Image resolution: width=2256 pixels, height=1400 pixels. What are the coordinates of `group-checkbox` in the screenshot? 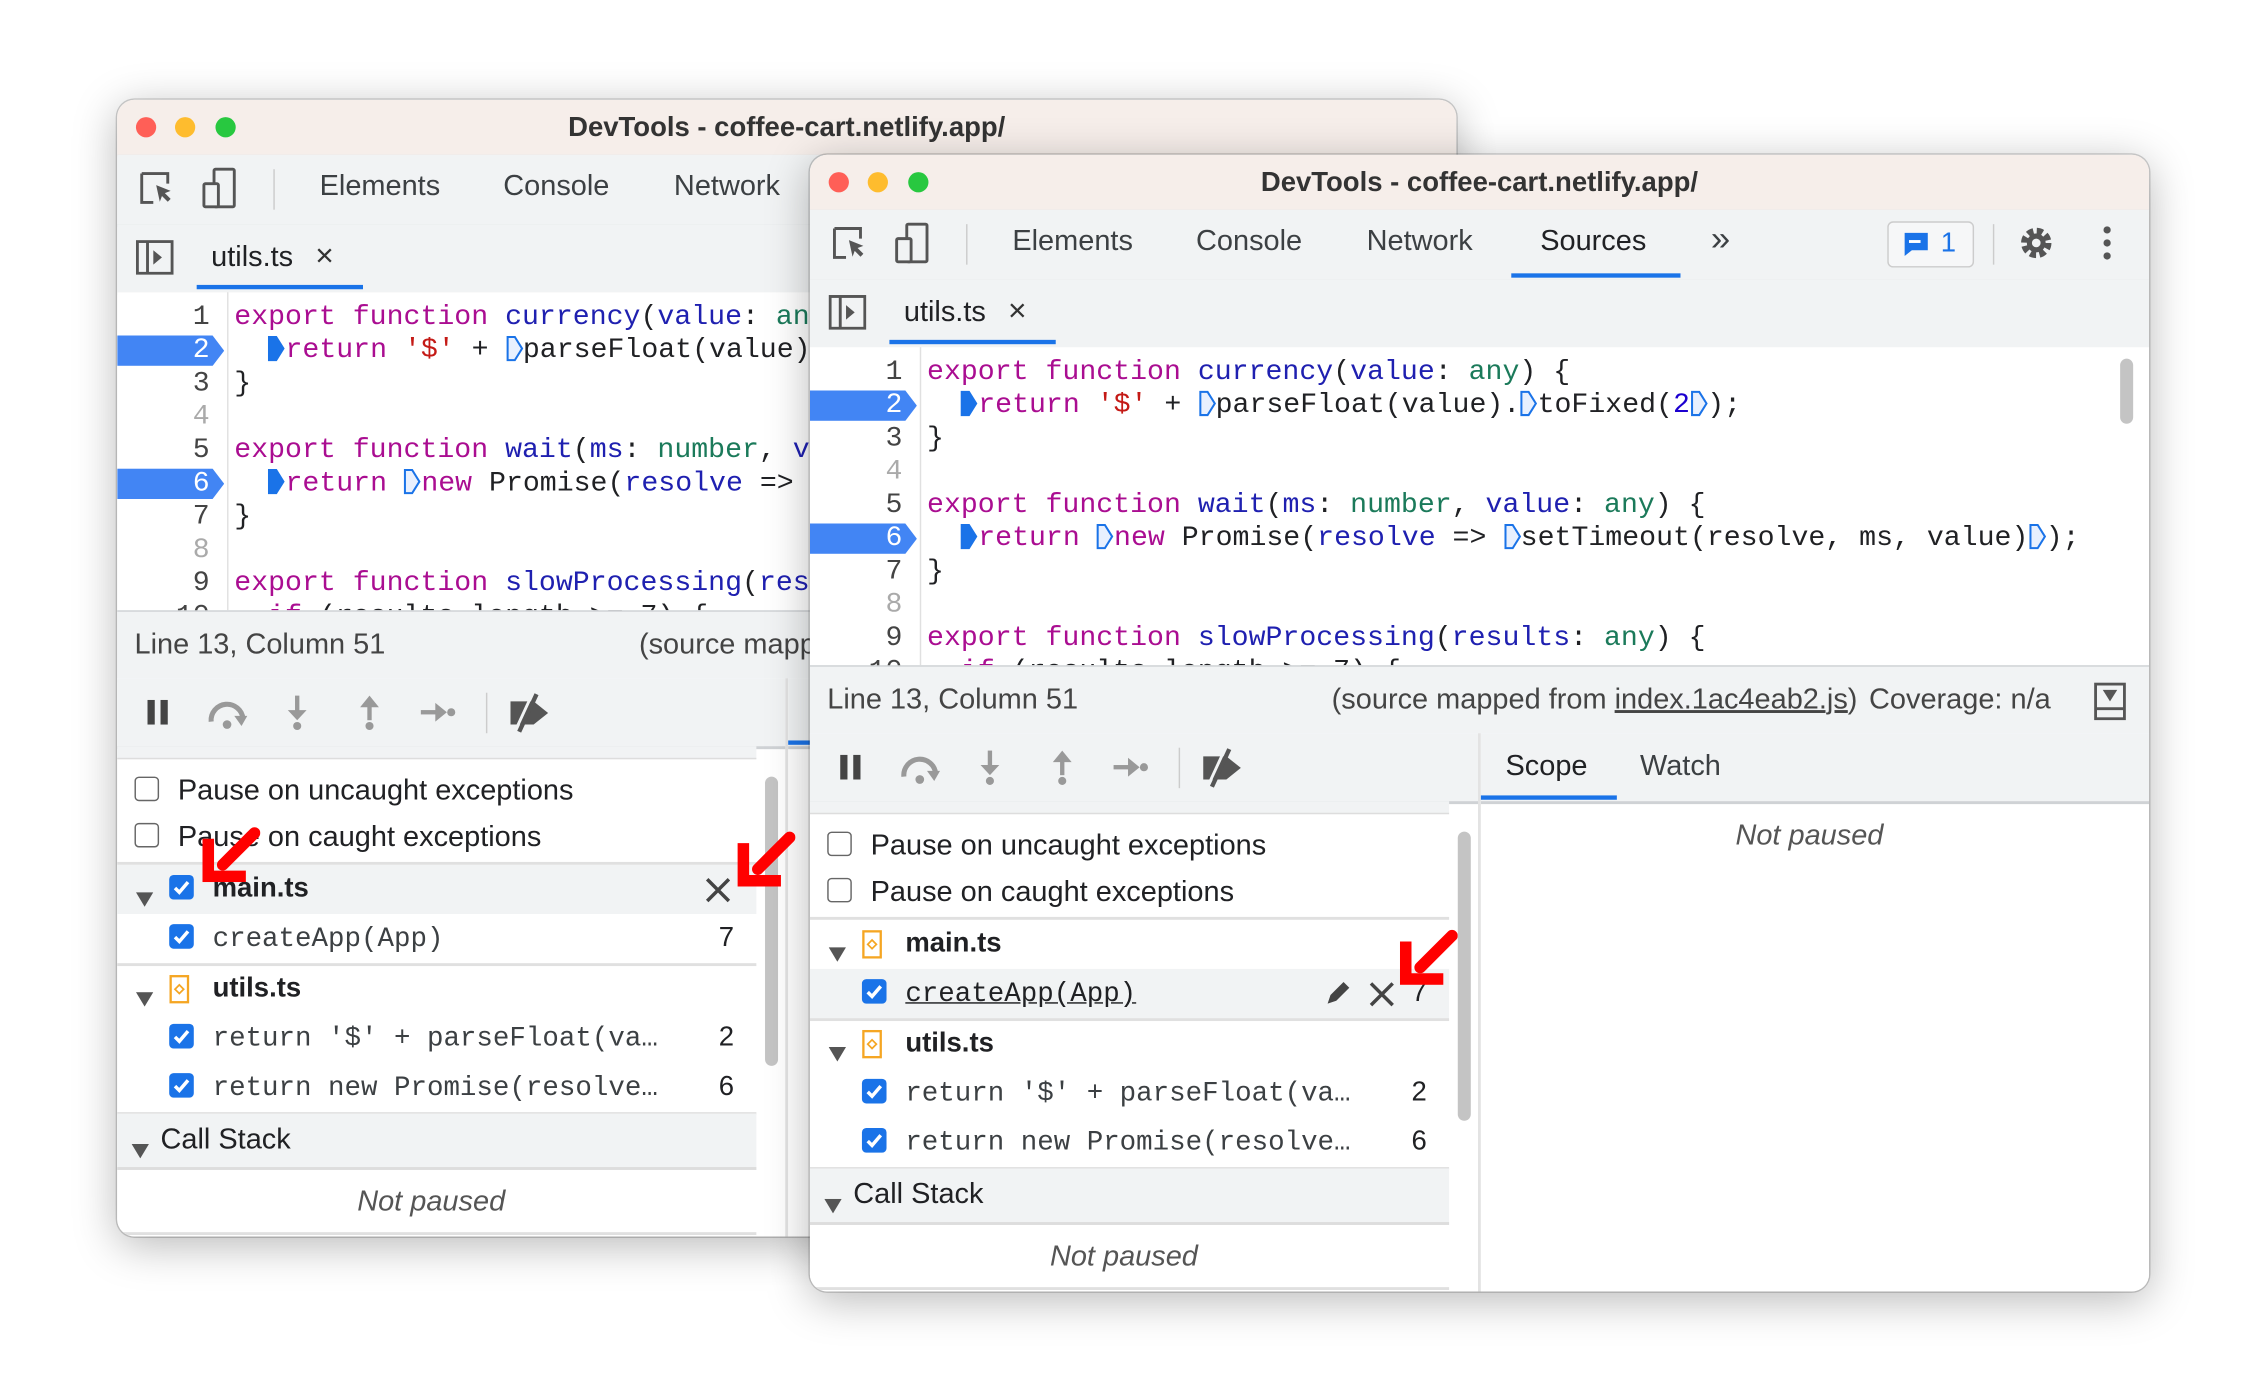 It's located at (181, 887).